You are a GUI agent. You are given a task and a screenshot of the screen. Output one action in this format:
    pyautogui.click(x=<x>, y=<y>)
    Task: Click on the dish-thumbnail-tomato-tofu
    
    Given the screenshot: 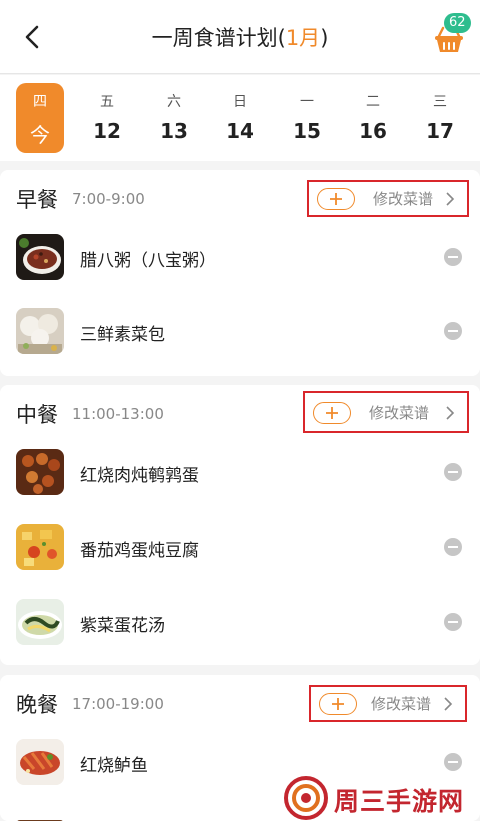 What is the action you would take?
    pyautogui.click(x=40, y=547)
    